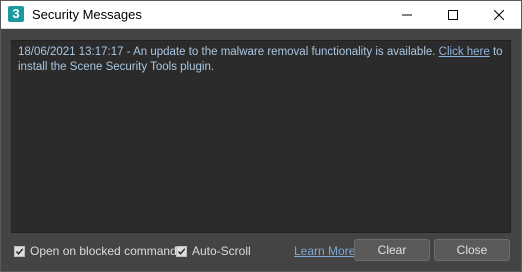 The image size is (522, 272). I want to click on window-close-button, so click(499, 14).